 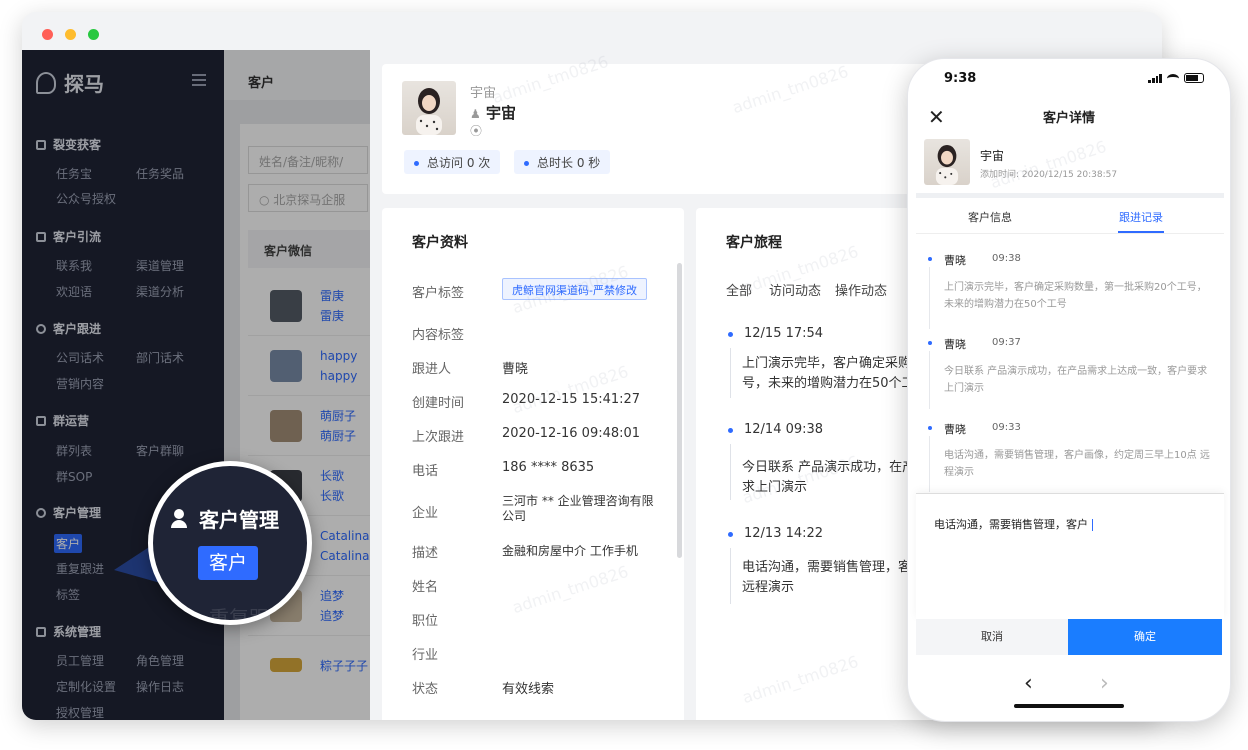 I want to click on wifi-icon, so click(x=1173, y=78).